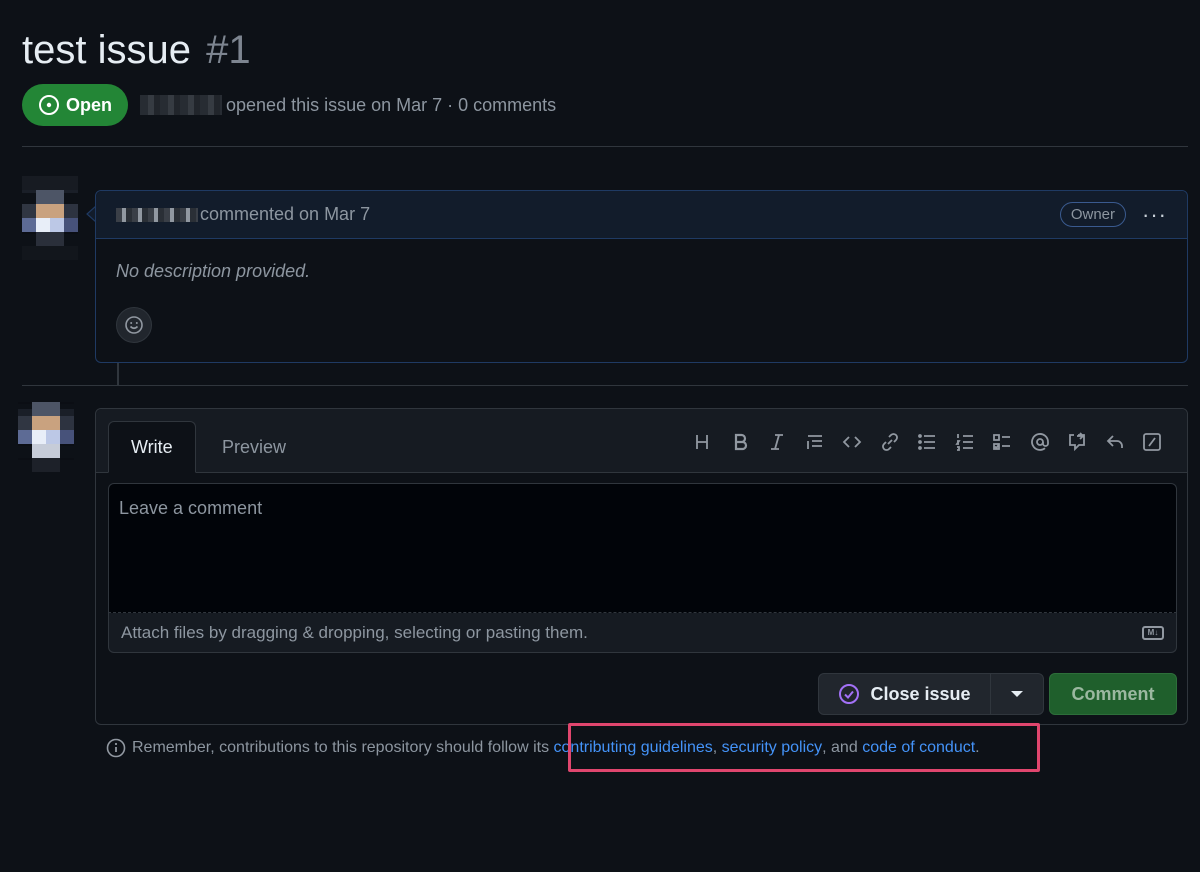 This screenshot has height=872, width=1200. Describe the element at coordinates (778, 442) in the screenshot. I see `italic-icon` at that location.